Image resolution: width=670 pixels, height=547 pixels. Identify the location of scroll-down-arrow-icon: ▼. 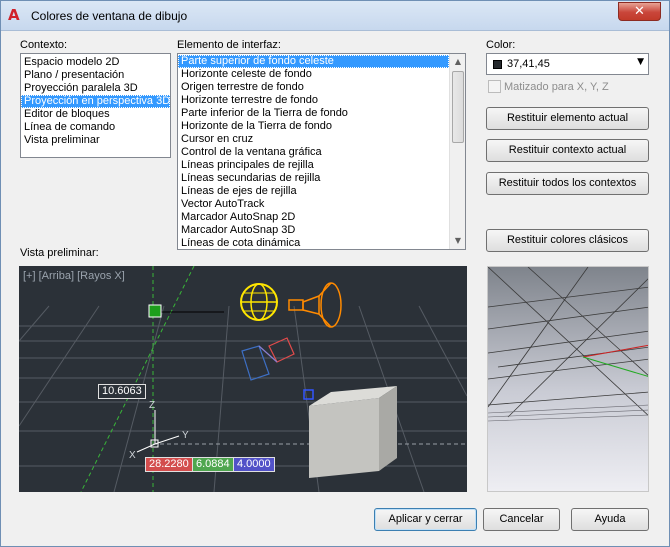
(457, 241).